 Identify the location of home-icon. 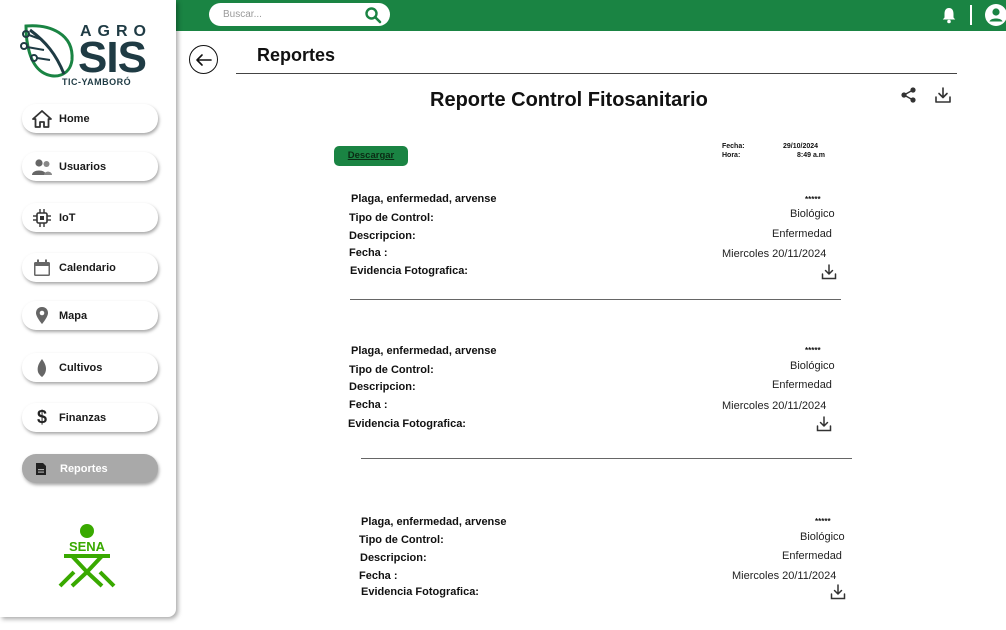
(42, 119).